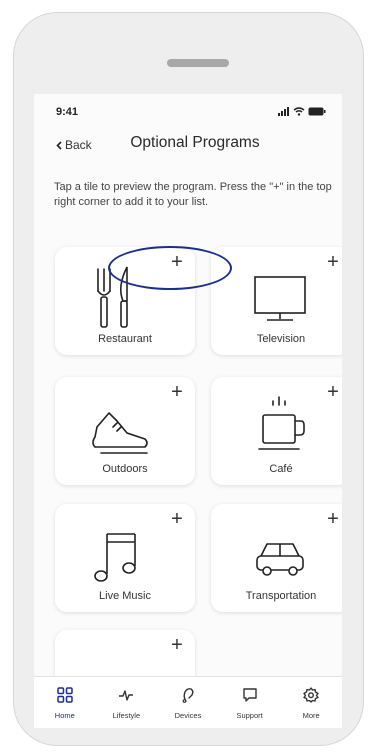  I want to click on tab-bar: Home Lifestyle Devices Support More, so click(188, 702).